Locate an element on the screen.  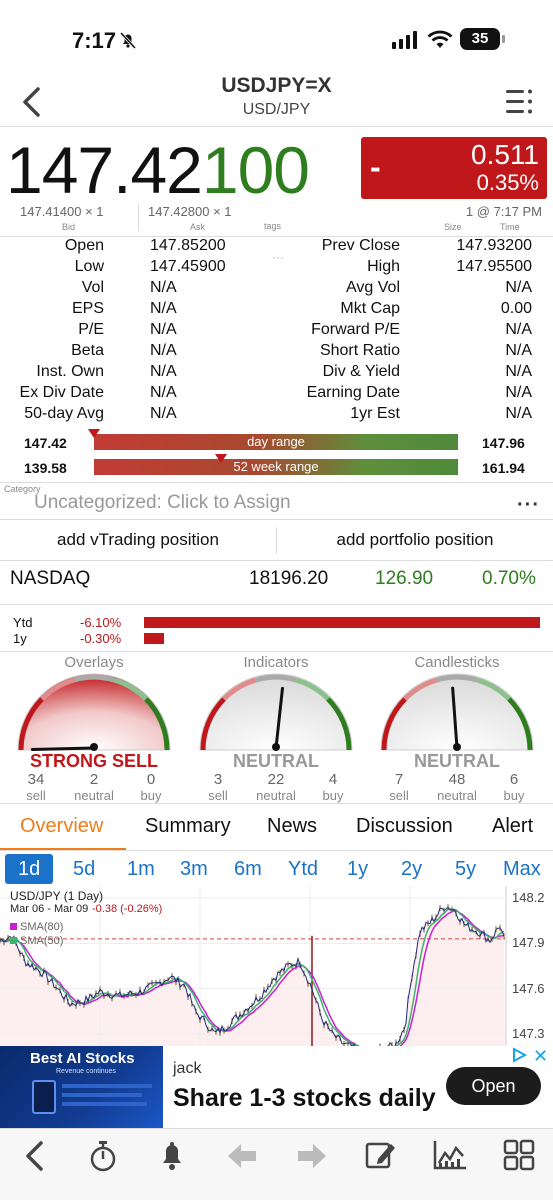
index-percent: 0.70% is located at coordinates (509, 578).